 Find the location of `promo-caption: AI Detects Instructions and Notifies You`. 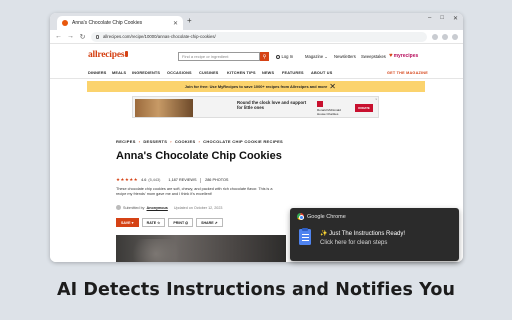

promo-caption: AI Detects Instructions and Notifies You is located at coordinates (256, 290).